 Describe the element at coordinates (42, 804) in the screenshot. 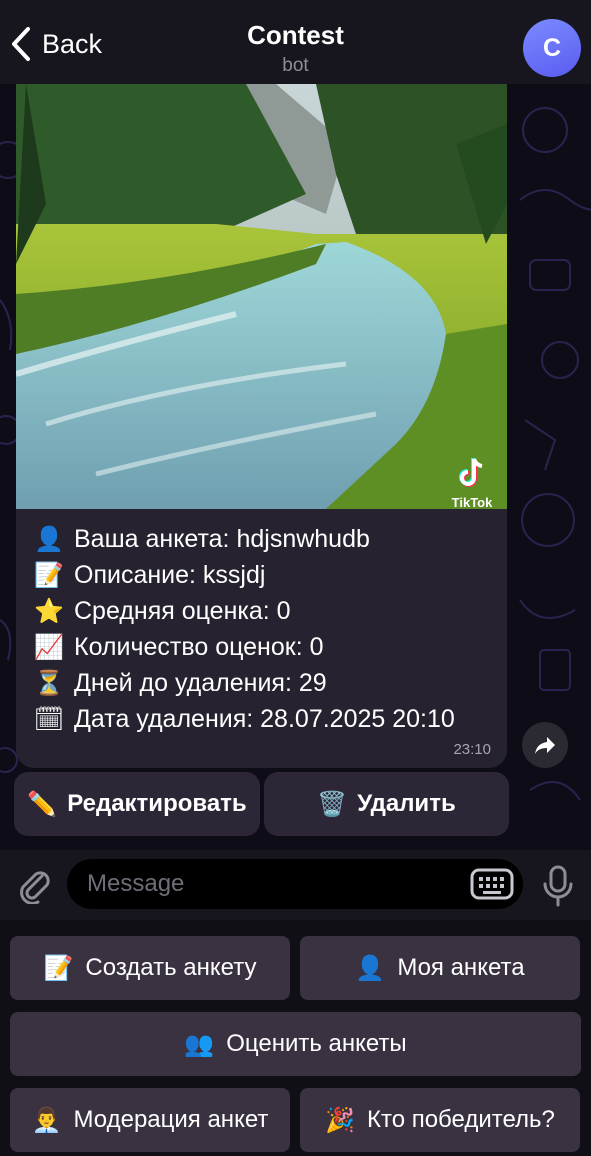

I see `pencil-icon: ✏️` at that location.